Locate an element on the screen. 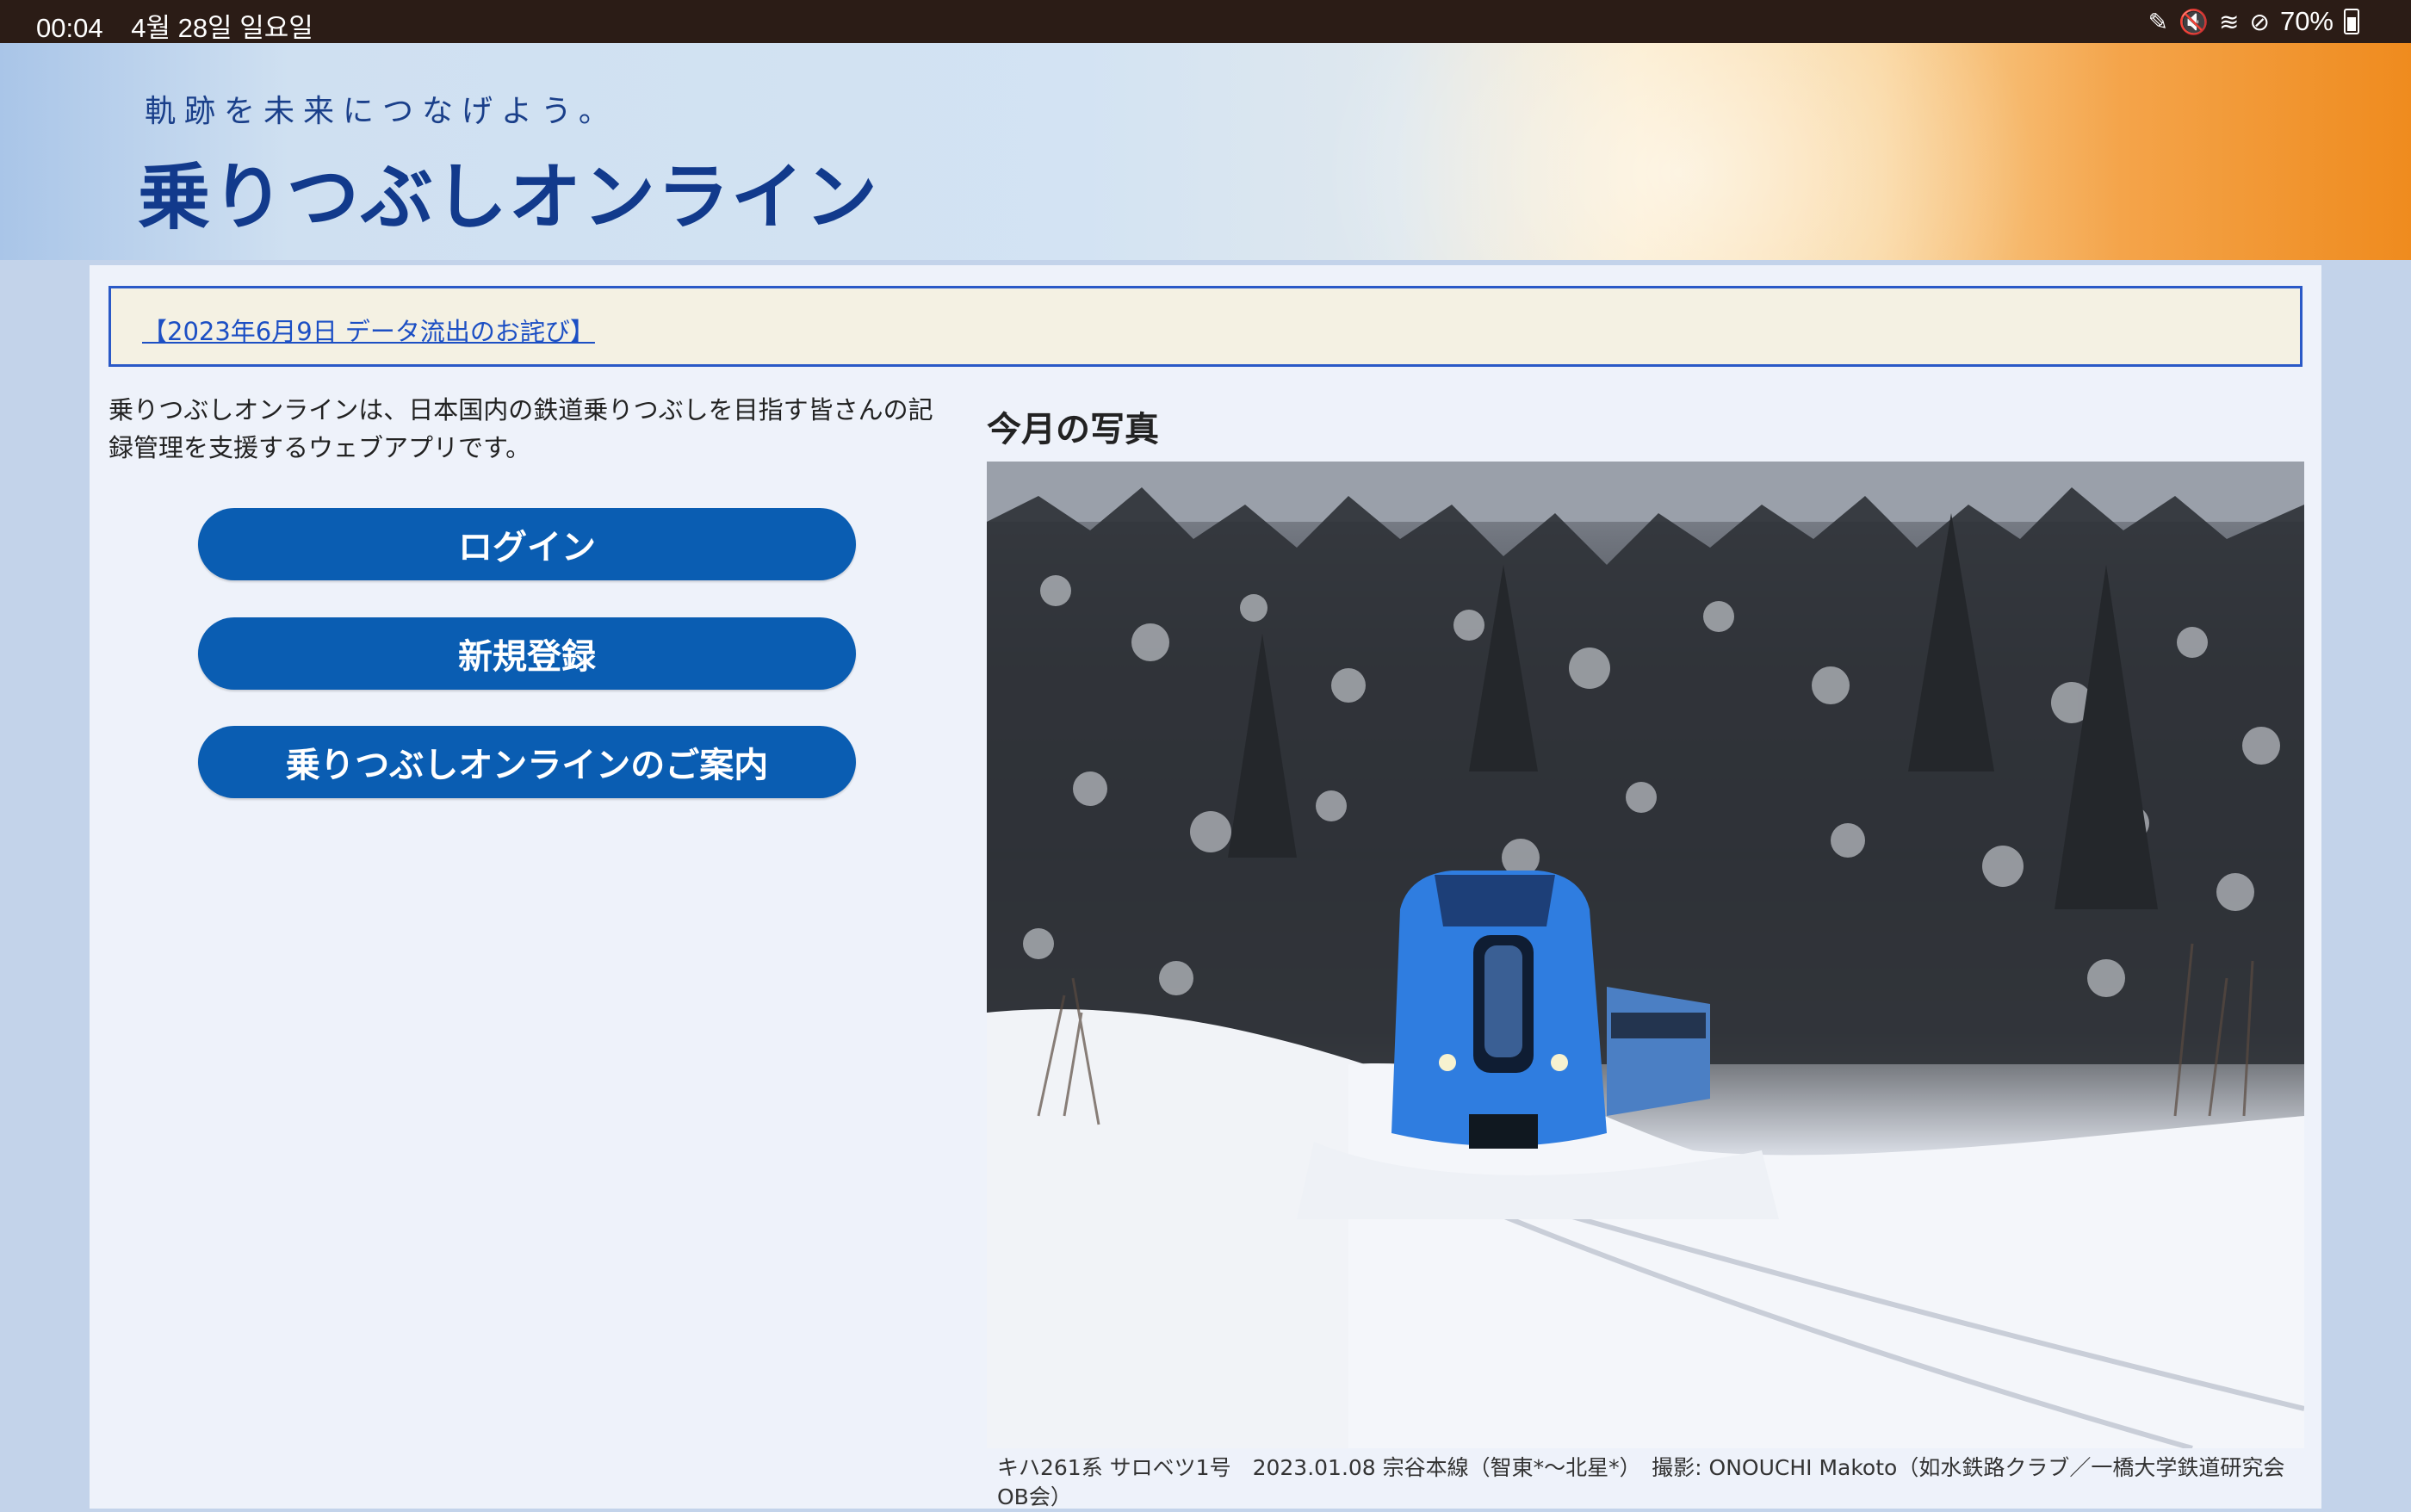  edit-icon: ✎ is located at coordinates (2159, 22).